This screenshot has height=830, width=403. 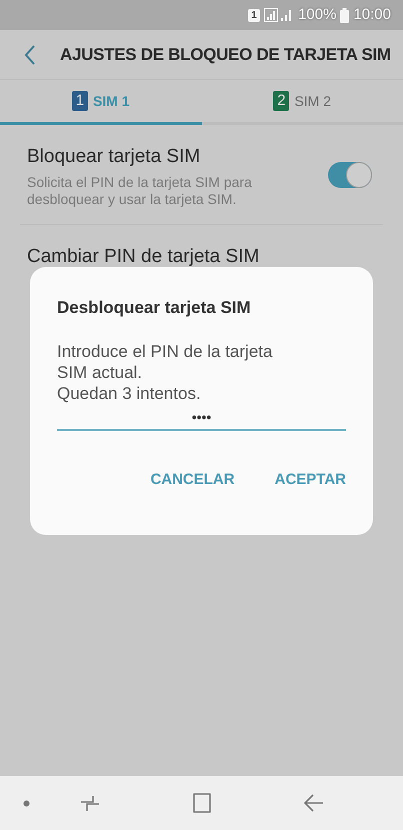 What do you see at coordinates (80, 101) in the screenshot?
I see `sim-number-badge: 1` at bounding box center [80, 101].